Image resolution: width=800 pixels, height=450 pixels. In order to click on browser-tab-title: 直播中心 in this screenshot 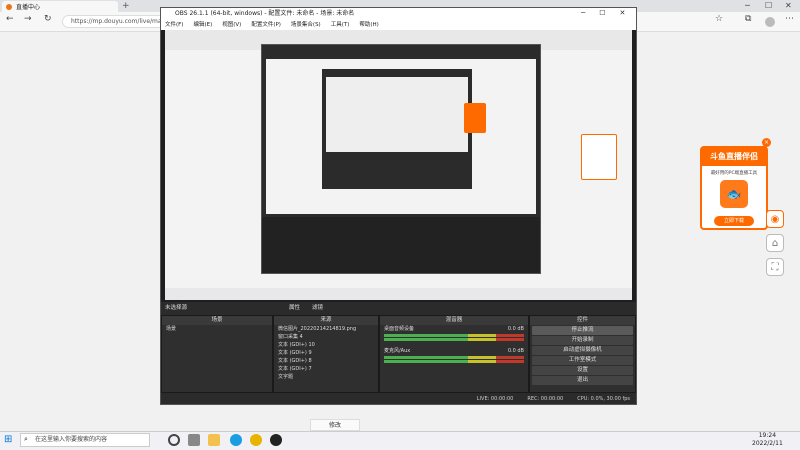, I will do `click(28, 7)`.